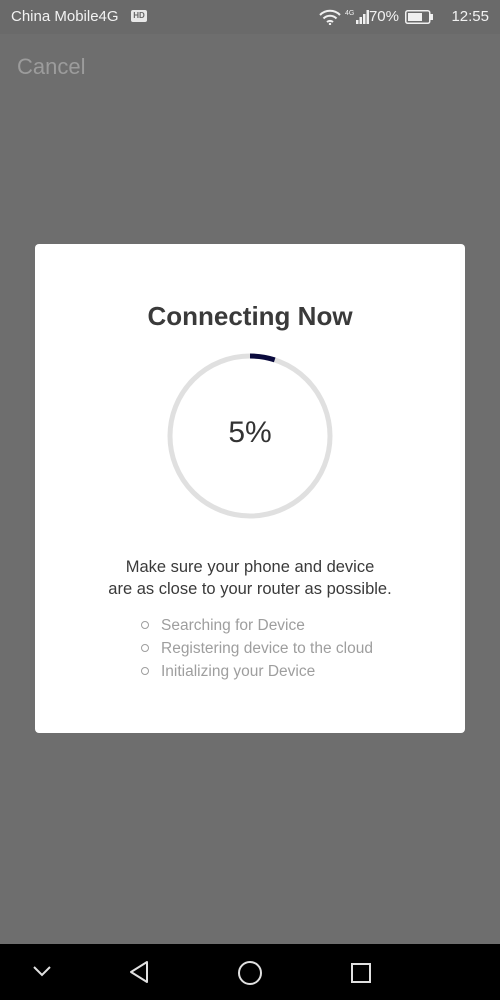  Describe the element at coordinates (250, 17) in the screenshot. I see `status-bar: China Mobile4G HD 4G 70% 12:55` at that location.